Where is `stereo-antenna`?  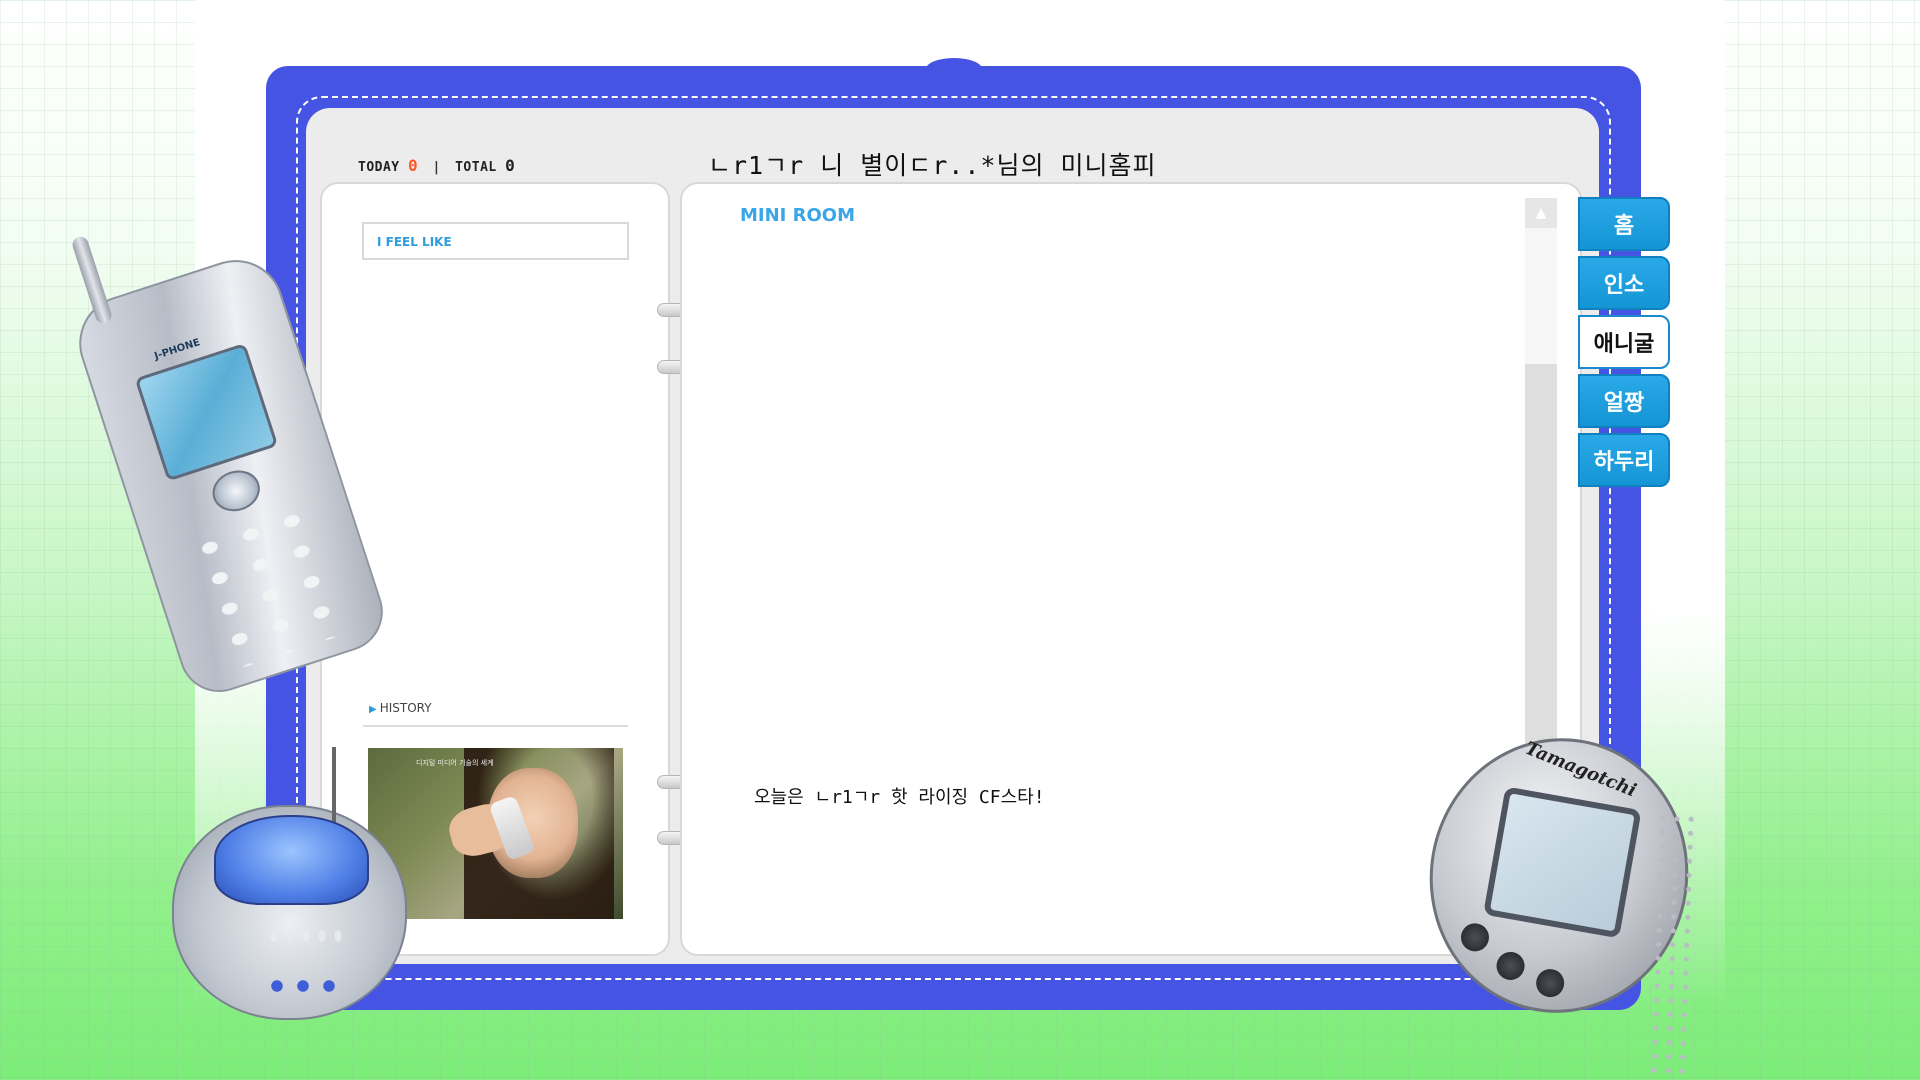
stereo-antenna is located at coordinates (334, 787).